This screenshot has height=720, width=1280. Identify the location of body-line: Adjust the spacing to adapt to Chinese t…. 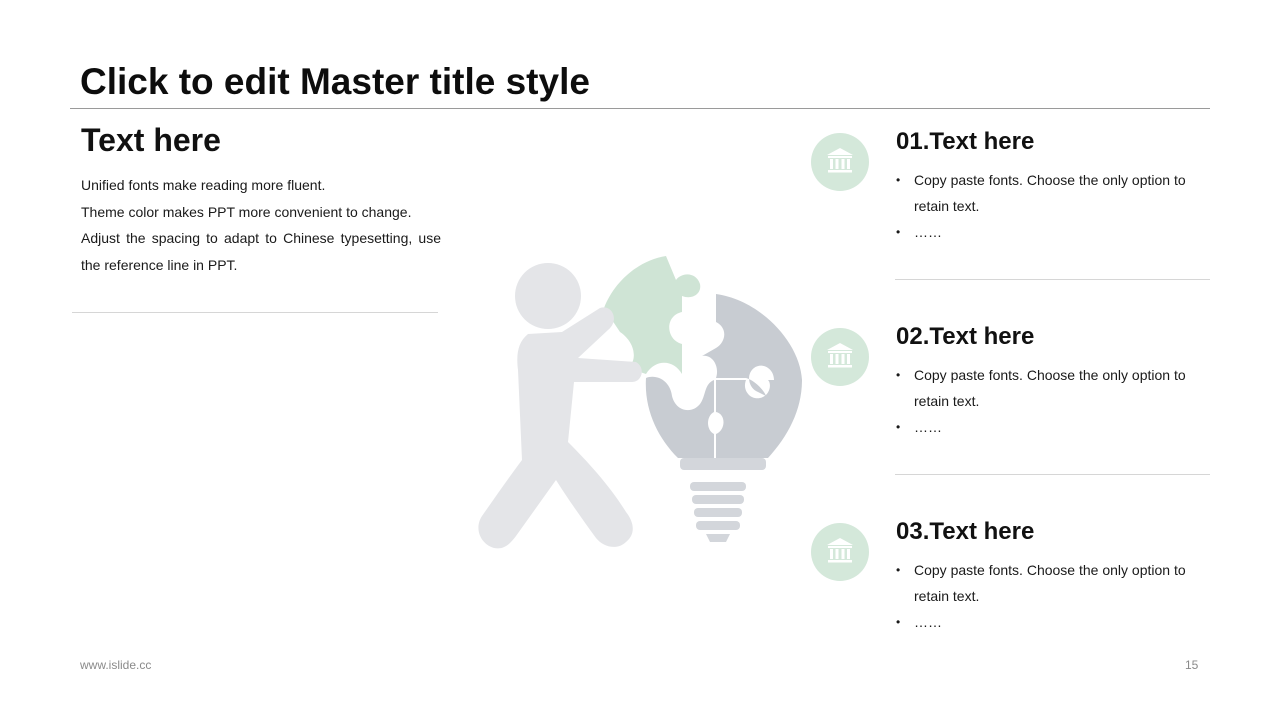
(261, 238).